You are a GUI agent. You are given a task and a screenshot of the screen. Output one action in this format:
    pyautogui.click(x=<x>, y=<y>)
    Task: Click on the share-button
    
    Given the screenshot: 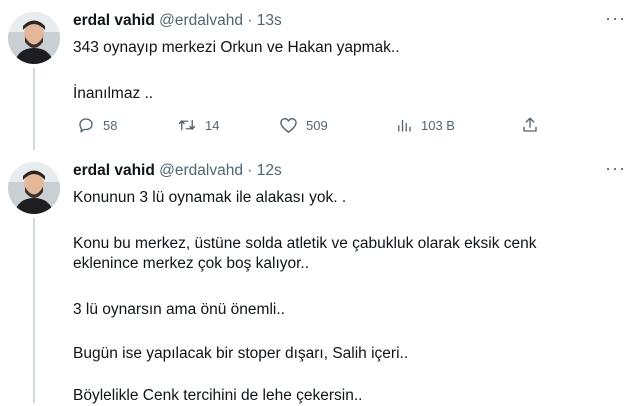 What is the action you would take?
    pyautogui.click(x=530, y=125)
    